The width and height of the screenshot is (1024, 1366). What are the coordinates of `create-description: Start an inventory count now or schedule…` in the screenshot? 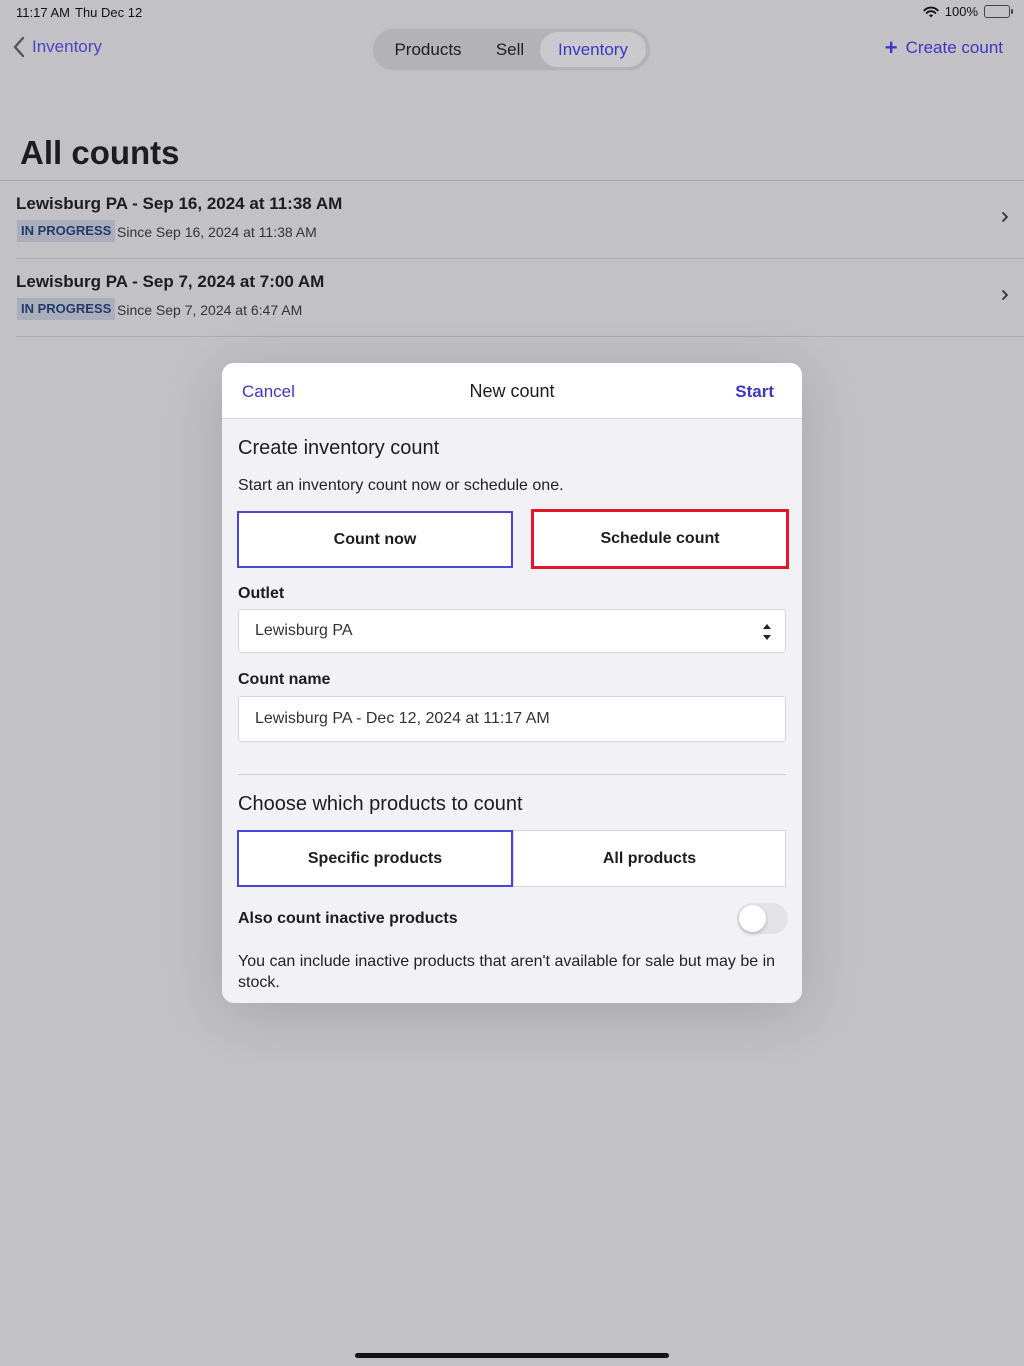 It's located at (401, 485).